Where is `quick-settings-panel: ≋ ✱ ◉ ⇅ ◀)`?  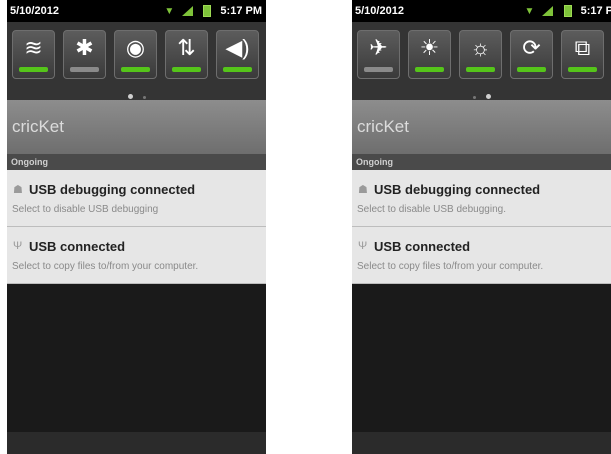
quick-settings-panel: ≋ ✱ ◉ ⇅ ◀) is located at coordinates (136, 61).